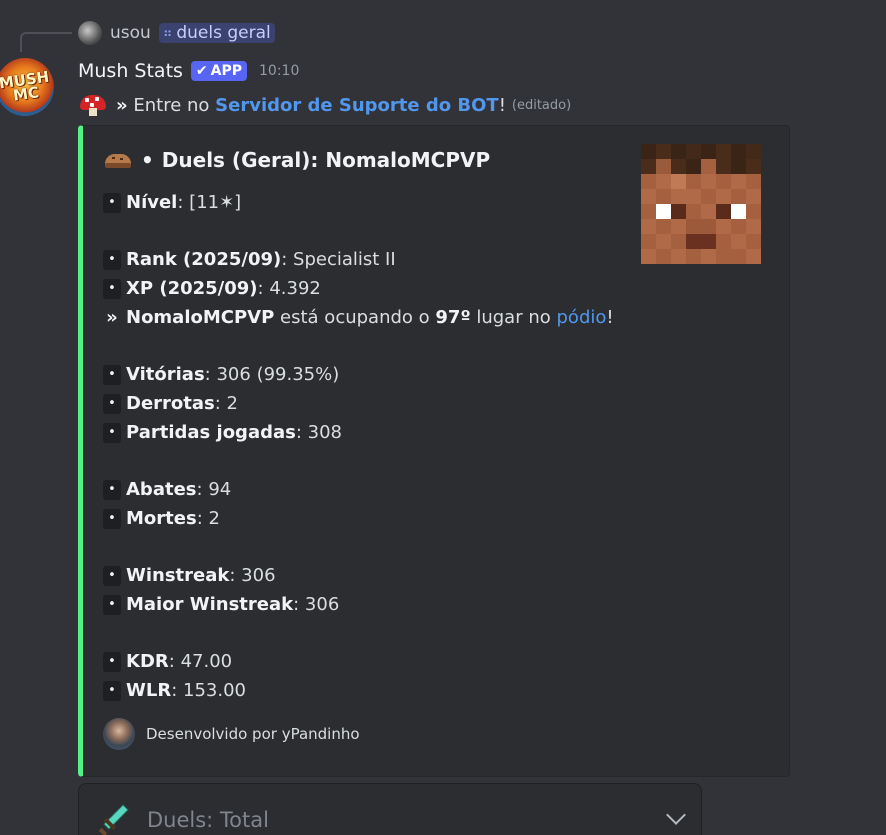 The image size is (886, 835). Describe the element at coordinates (701, 204) in the screenshot. I see `skin-head-thumbnail` at that location.